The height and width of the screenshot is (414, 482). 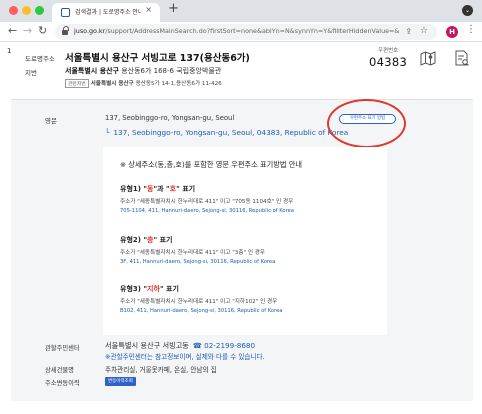 I want to click on back-icon: ←, so click(x=12, y=30).